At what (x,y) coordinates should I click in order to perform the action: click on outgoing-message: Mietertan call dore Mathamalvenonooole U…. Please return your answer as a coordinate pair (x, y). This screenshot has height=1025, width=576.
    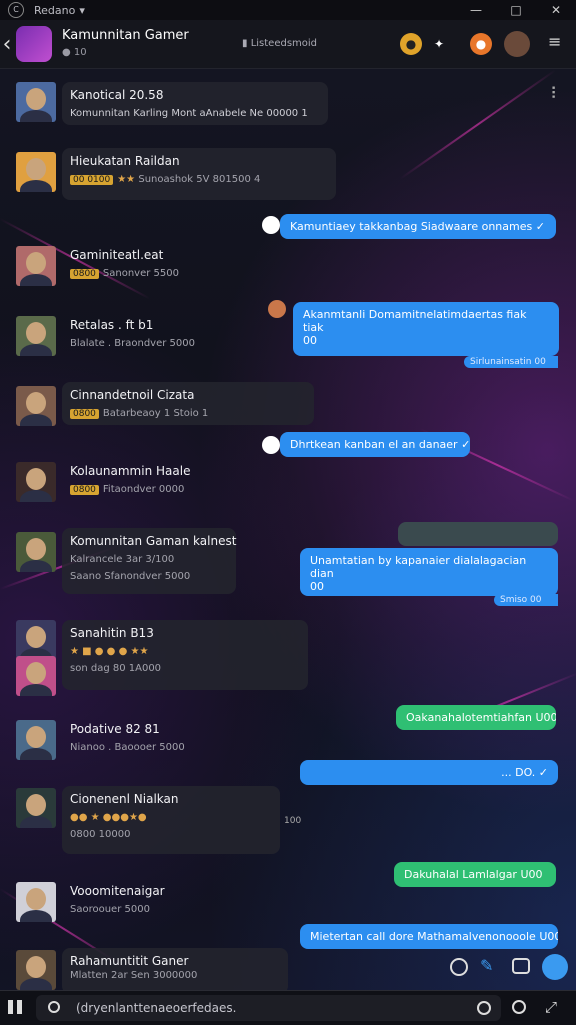
    Looking at the image, I should click on (429, 936).